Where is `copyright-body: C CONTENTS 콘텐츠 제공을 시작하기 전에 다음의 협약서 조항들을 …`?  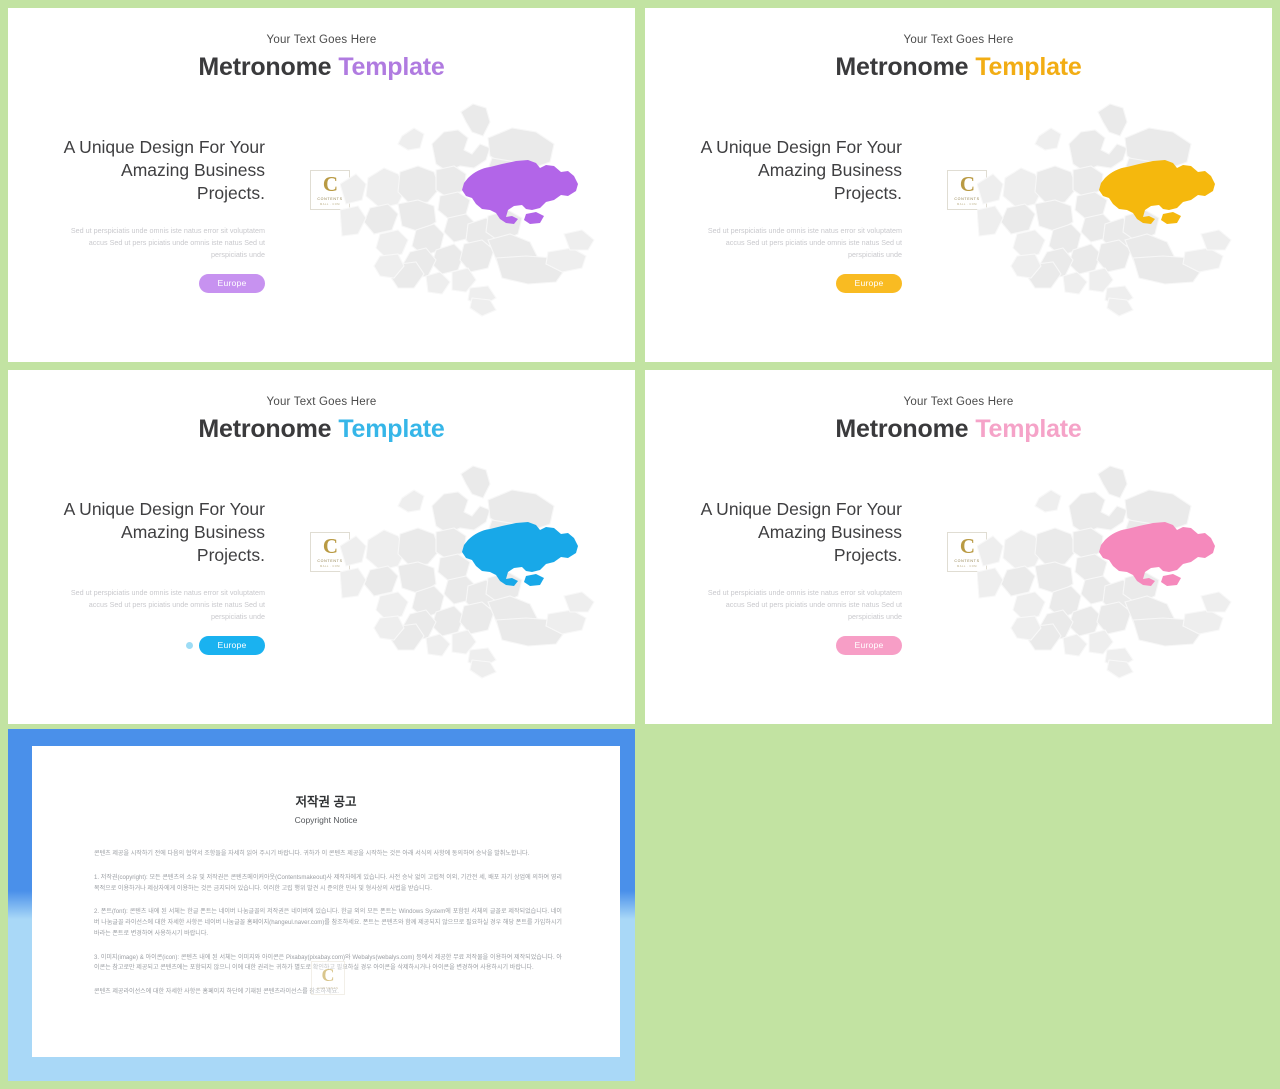 copyright-body: C CONTENTS 콘텐츠 제공을 시작하기 전에 다음의 협약서 조항들을 … is located at coordinates (328, 923).